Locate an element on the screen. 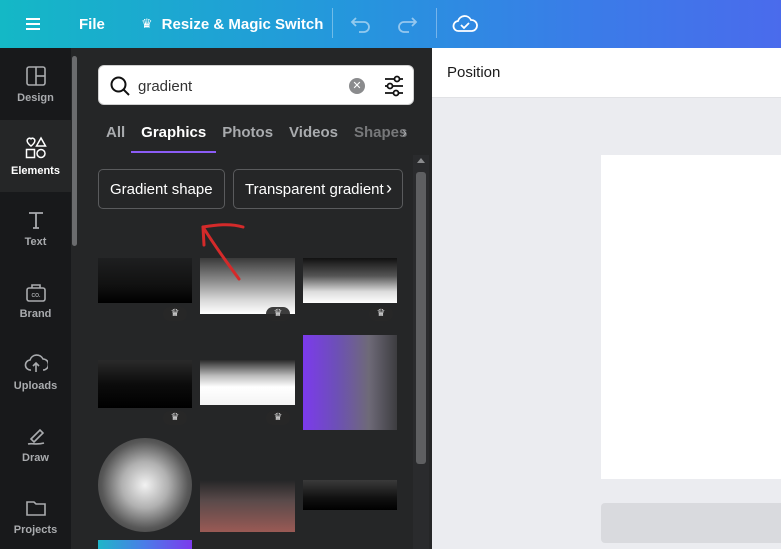  resize-label: Resize & Magic Switch is located at coordinates (242, 24).